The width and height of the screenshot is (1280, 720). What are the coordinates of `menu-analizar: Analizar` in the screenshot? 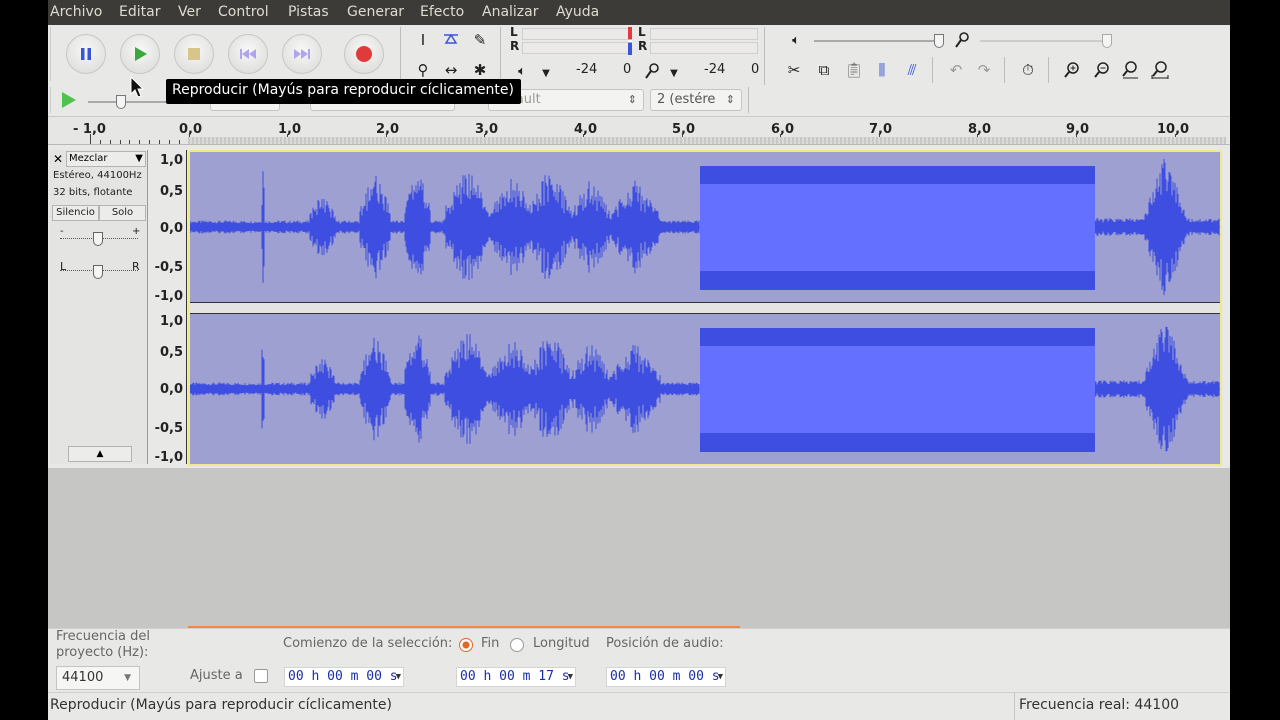 It's located at (510, 12).